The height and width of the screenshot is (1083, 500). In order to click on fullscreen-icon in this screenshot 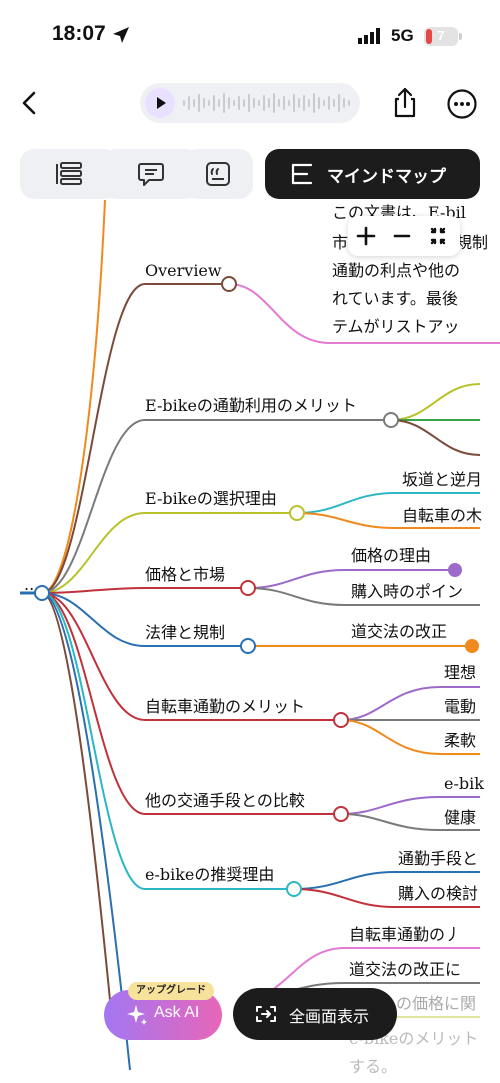, I will do `click(266, 1014)`.